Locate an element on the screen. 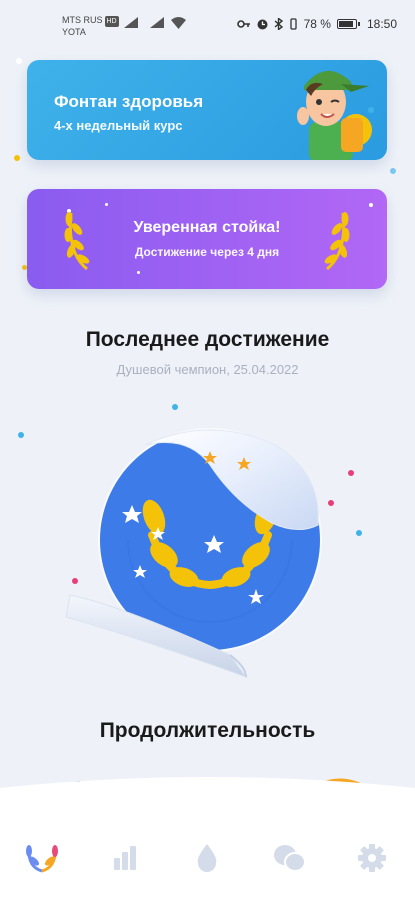  gear-icon is located at coordinates (372, 858).